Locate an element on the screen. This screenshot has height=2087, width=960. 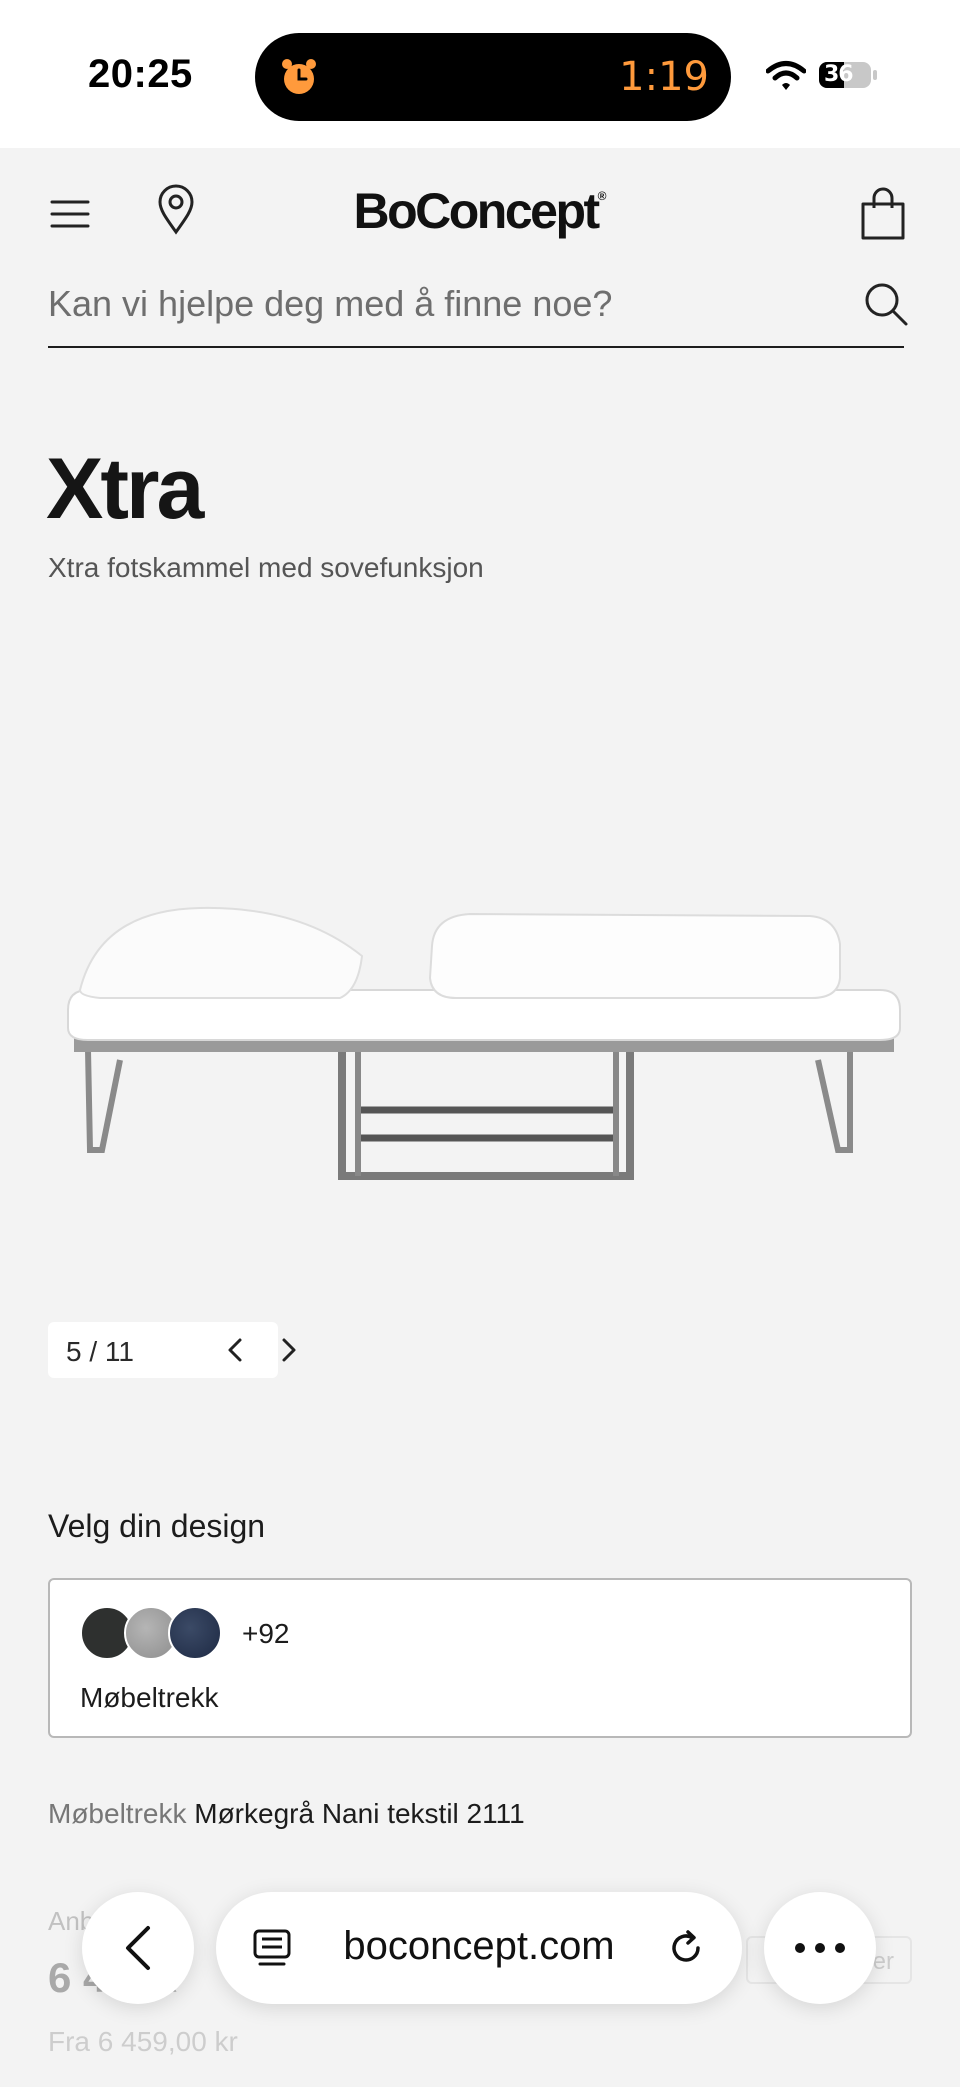
timer-readout: 1:19 is located at coordinates (664, 77).